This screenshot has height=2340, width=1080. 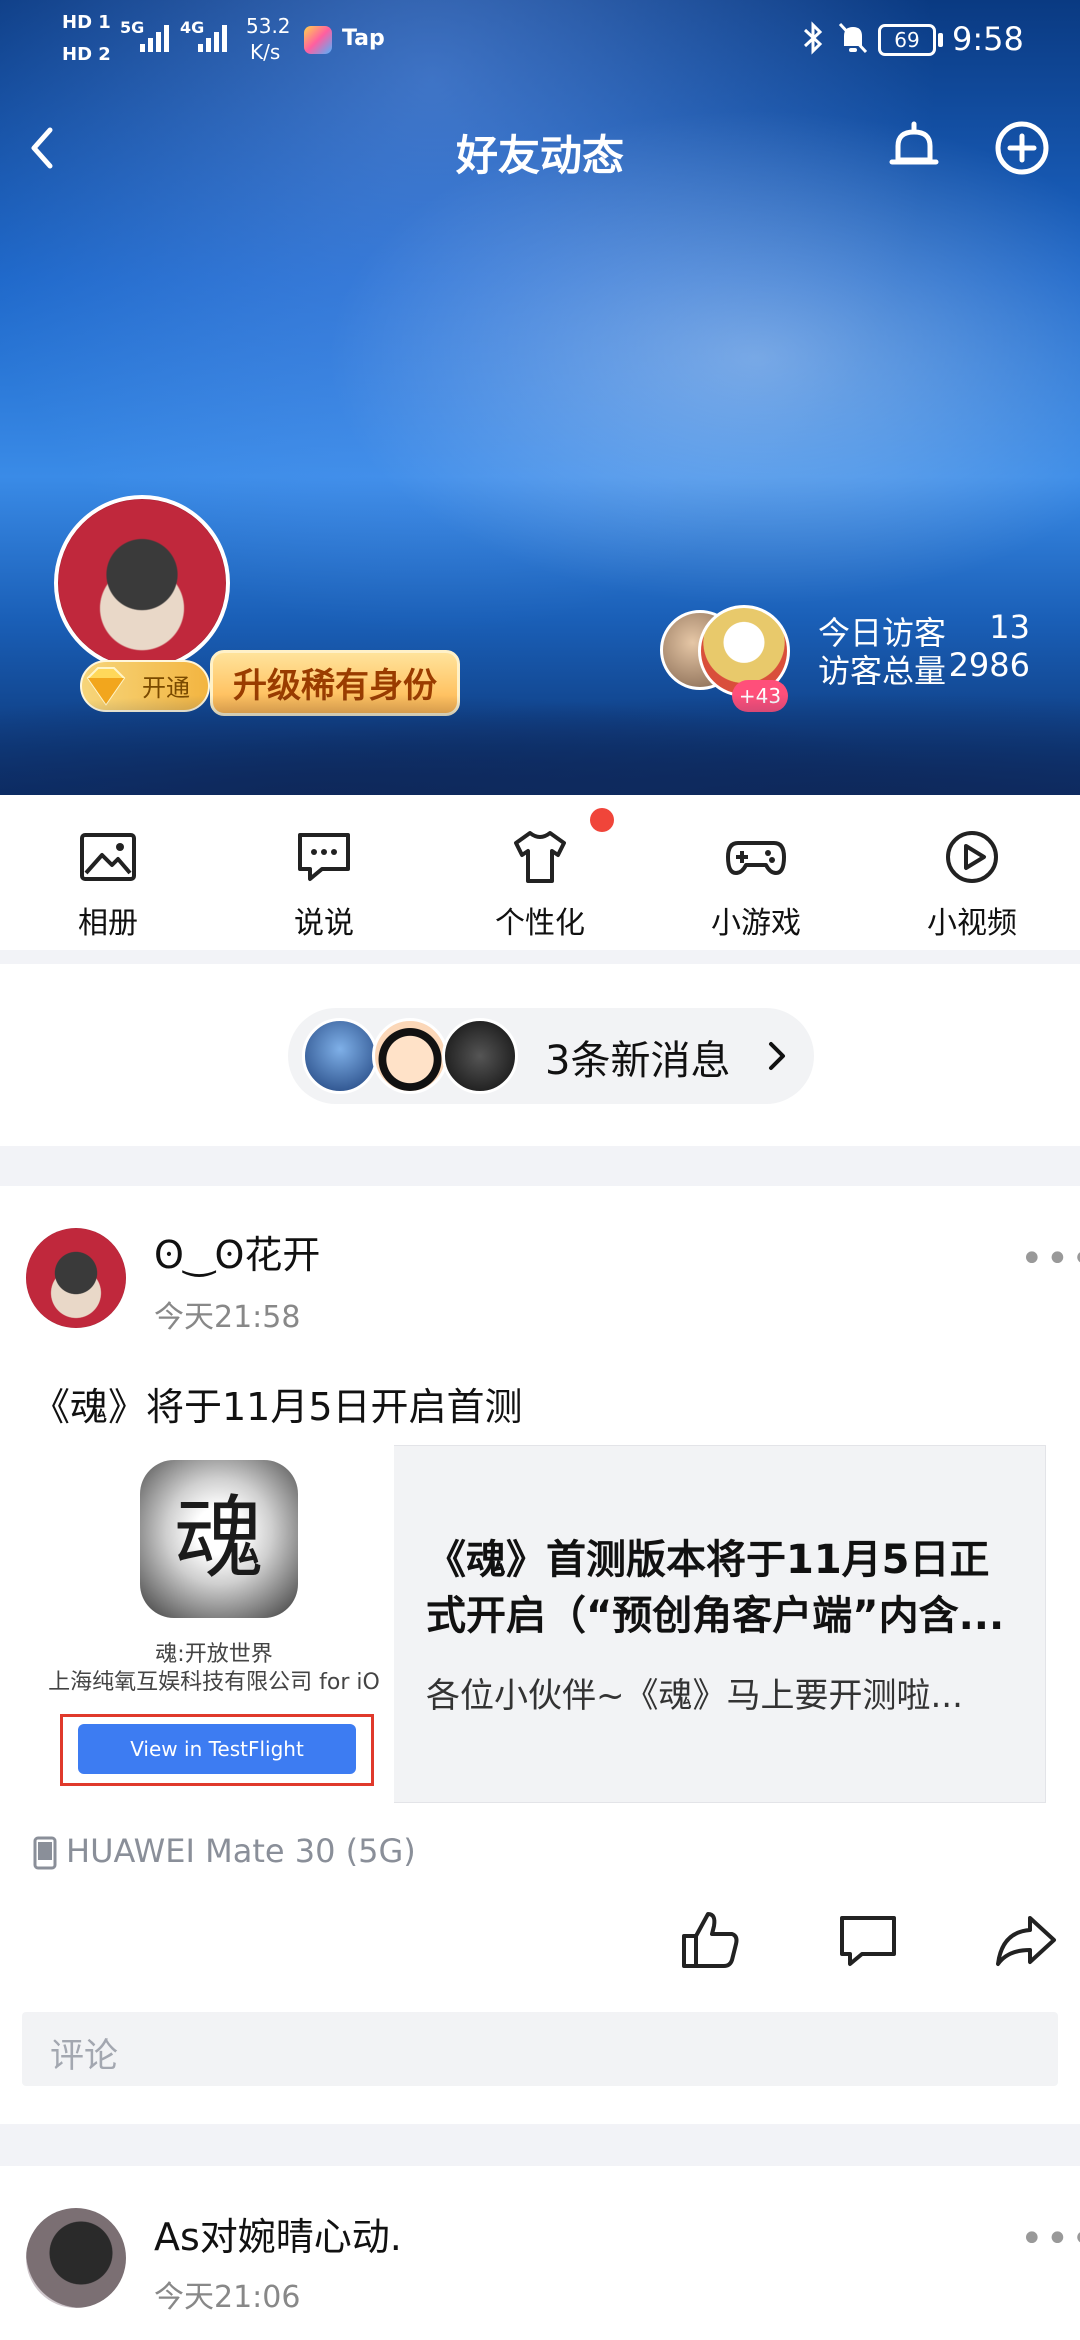 What do you see at coordinates (363, 38) in the screenshot?
I see `tap-label: Tap` at bounding box center [363, 38].